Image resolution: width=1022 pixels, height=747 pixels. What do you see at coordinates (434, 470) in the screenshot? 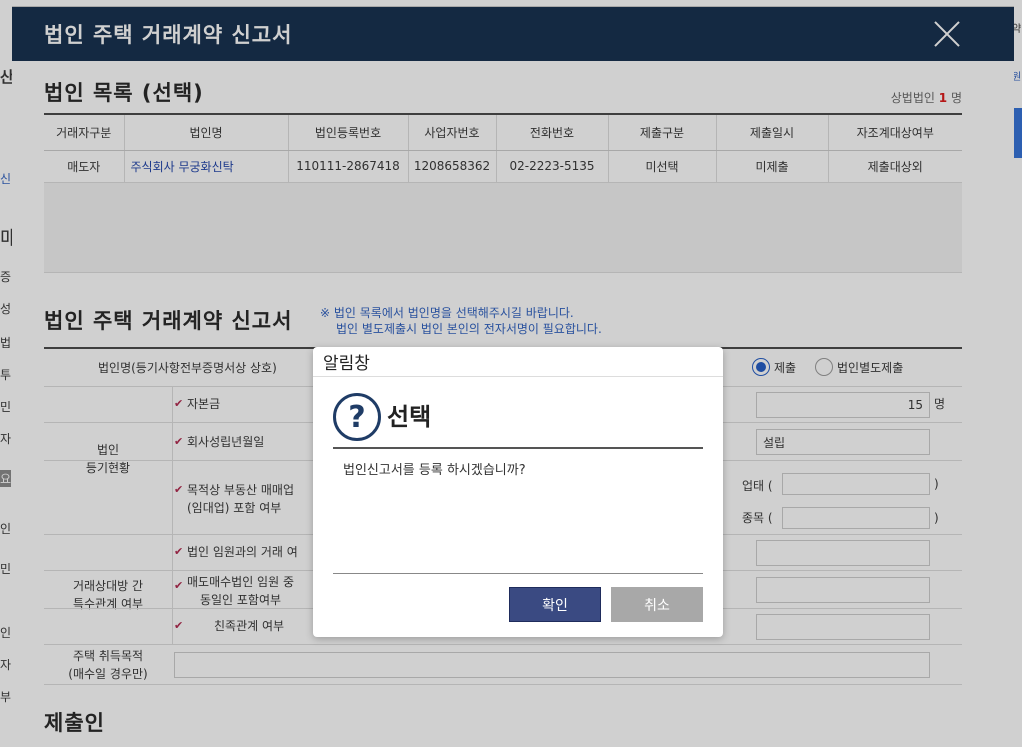
I see `dialog-message: 법인신고서를 등록 하시겠습니까?` at bounding box center [434, 470].